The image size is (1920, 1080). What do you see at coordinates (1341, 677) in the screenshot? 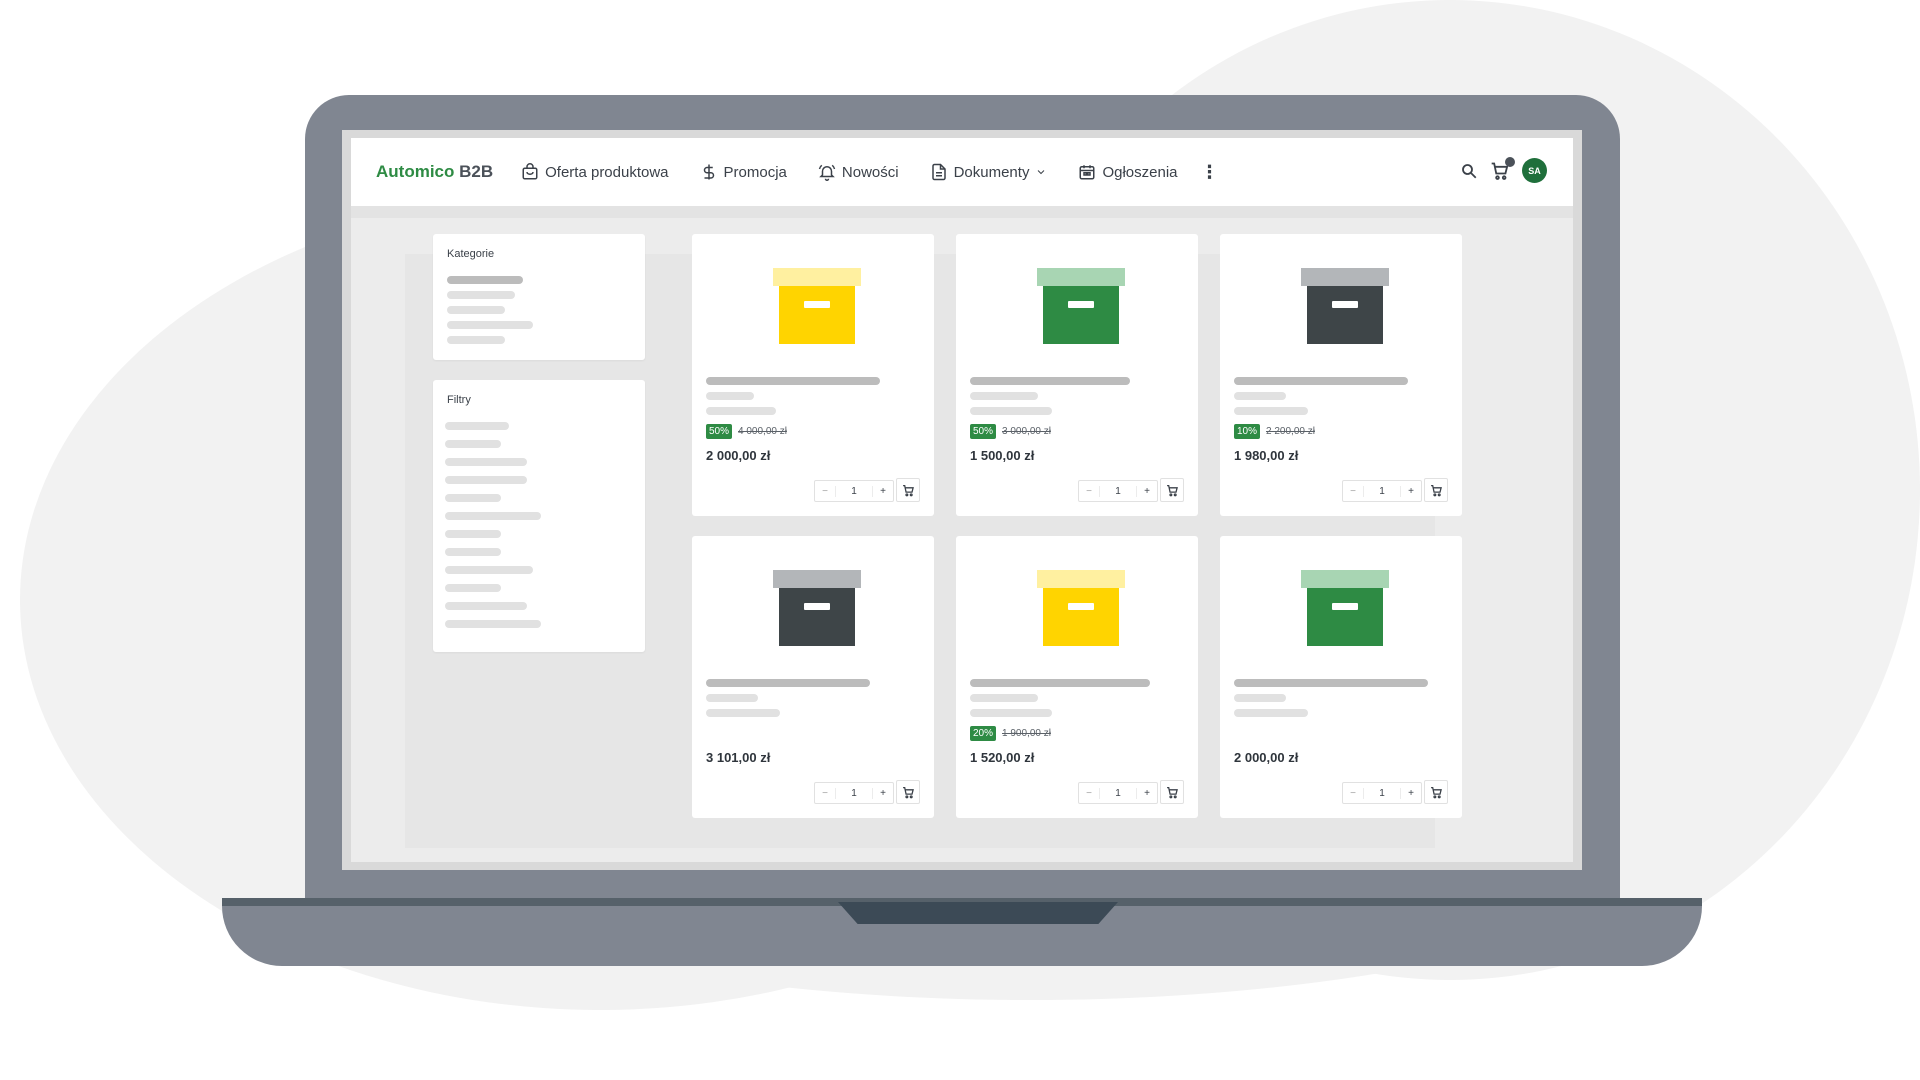
I see `product-card: 2 000,00 zł − 1 +` at bounding box center [1341, 677].